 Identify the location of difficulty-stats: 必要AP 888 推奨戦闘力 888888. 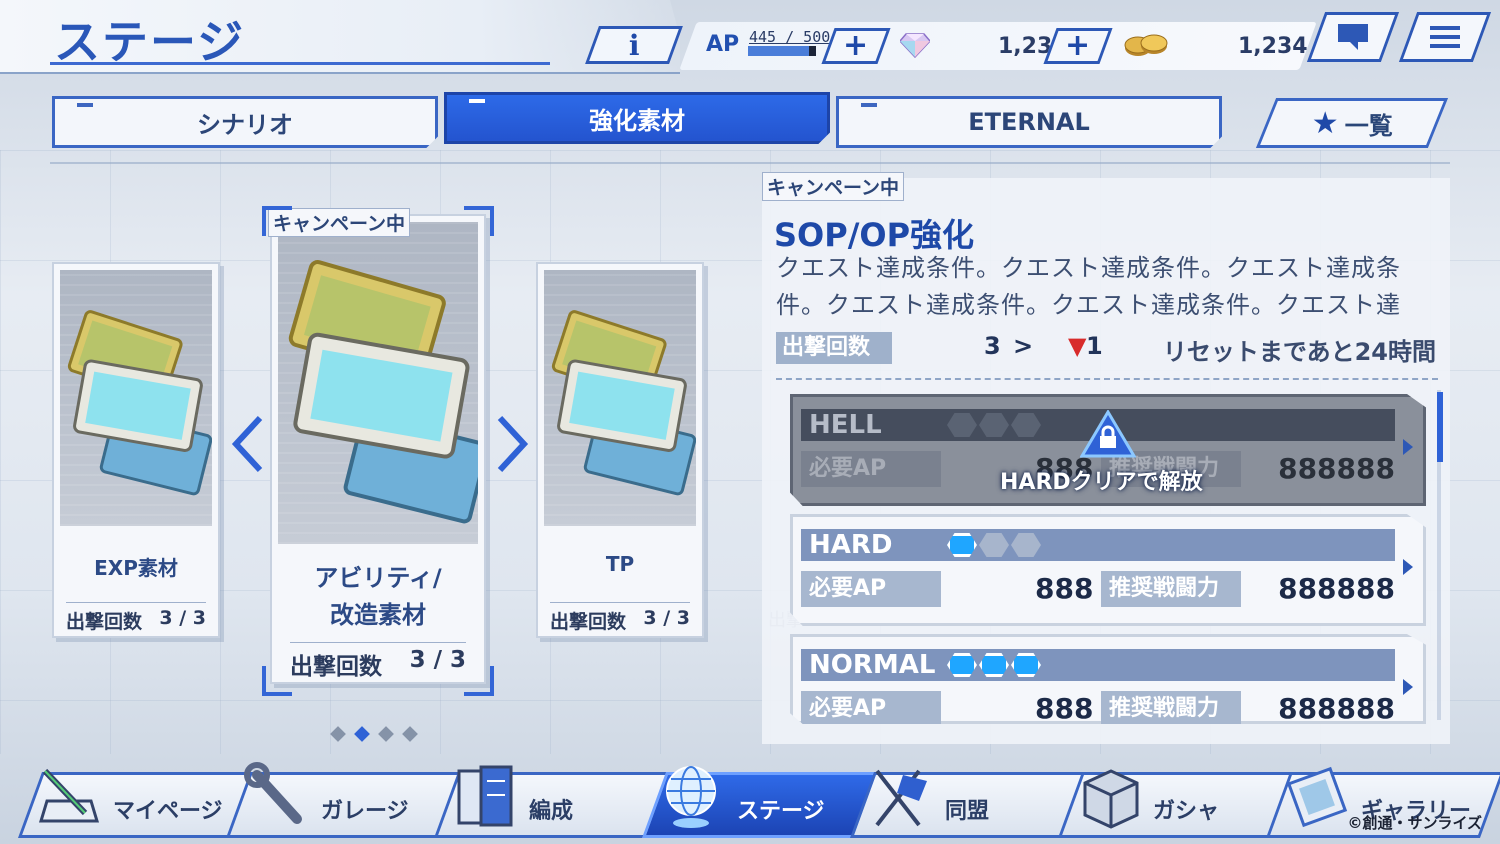
(1098, 708).